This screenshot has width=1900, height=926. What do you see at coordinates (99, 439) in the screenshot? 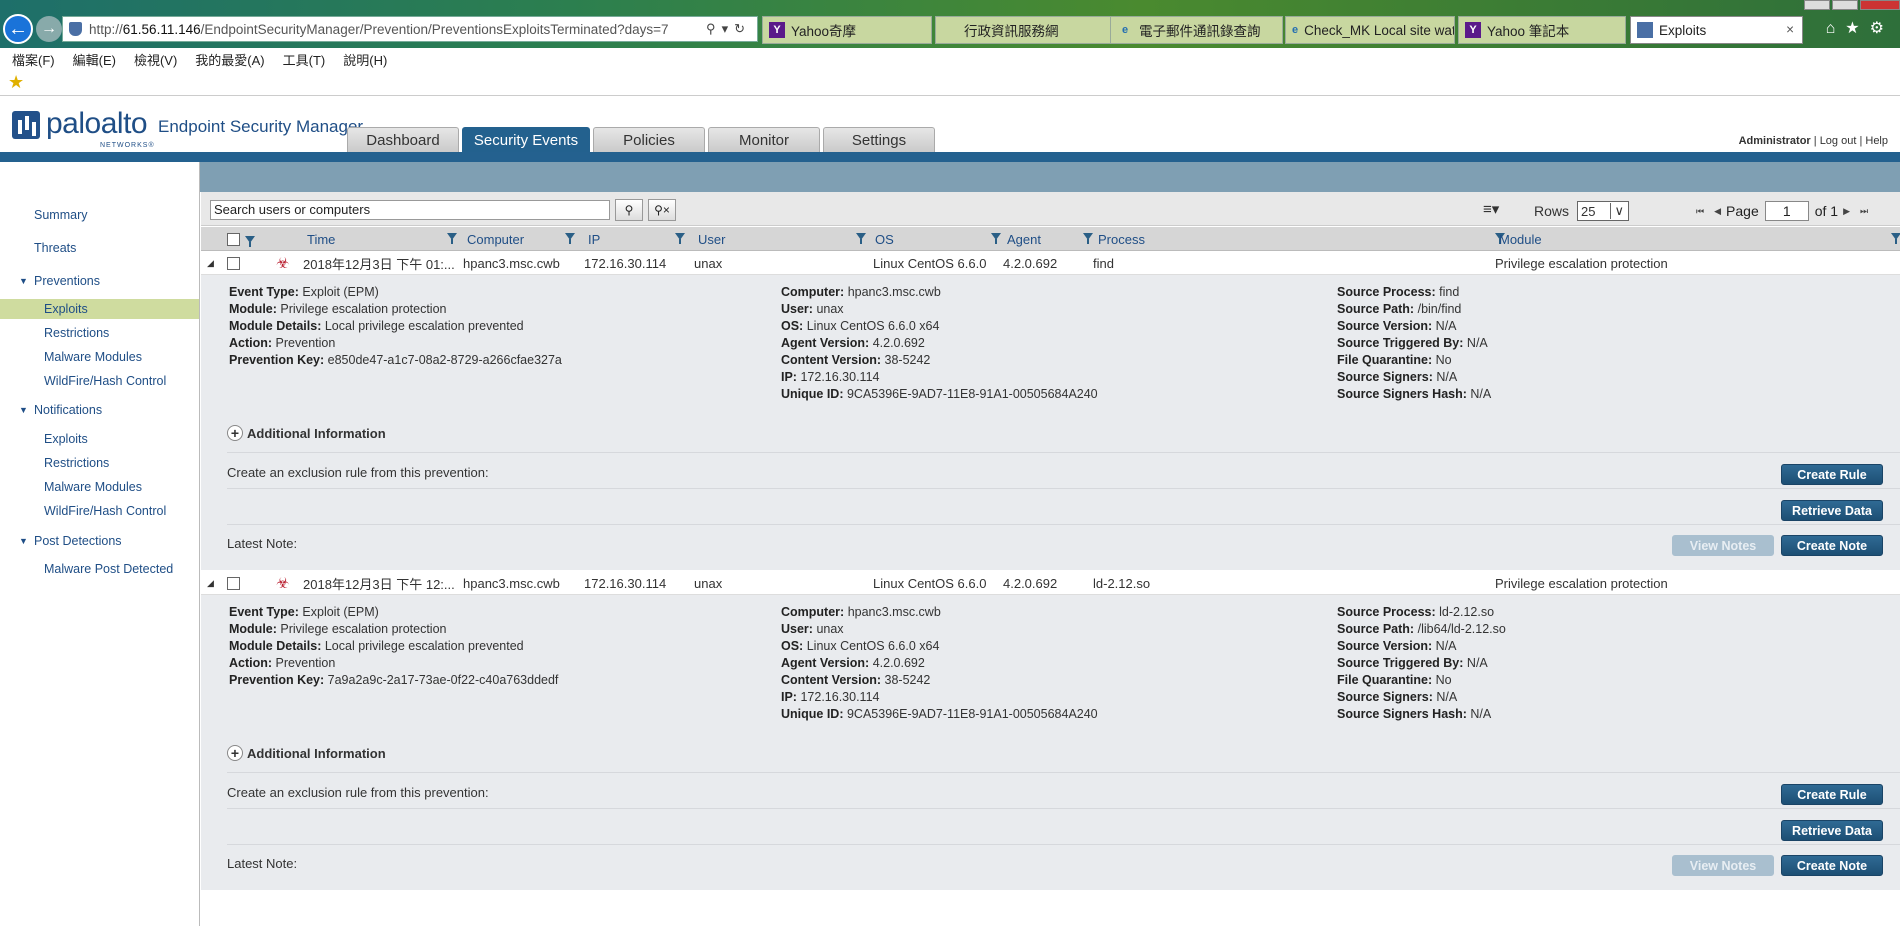
I see `sidebar-item-notification: Exploits` at bounding box center [99, 439].